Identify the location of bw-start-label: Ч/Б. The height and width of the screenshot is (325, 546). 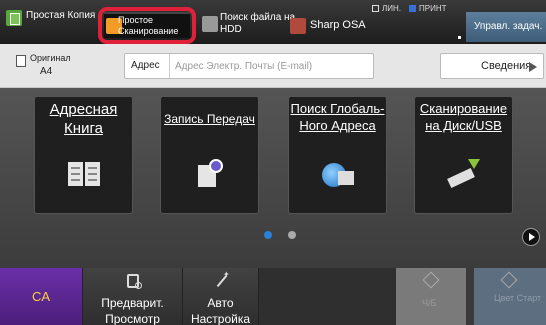
(429, 303).